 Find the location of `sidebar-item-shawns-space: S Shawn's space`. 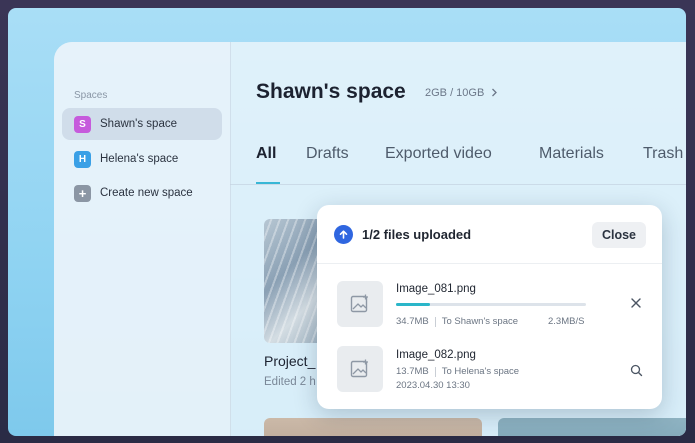

sidebar-item-shawns-space: S Shawn's space is located at coordinates (142, 124).